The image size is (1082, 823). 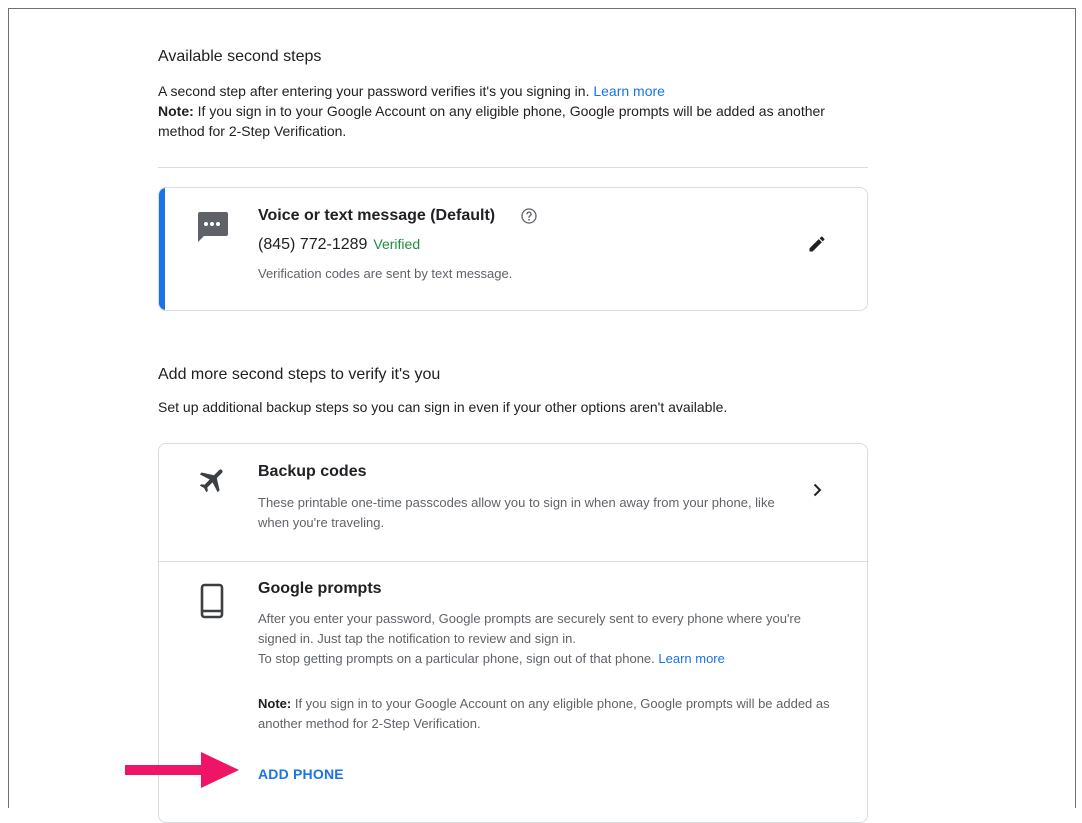 I want to click on note-label: Note:, so click(x=176, y=111).